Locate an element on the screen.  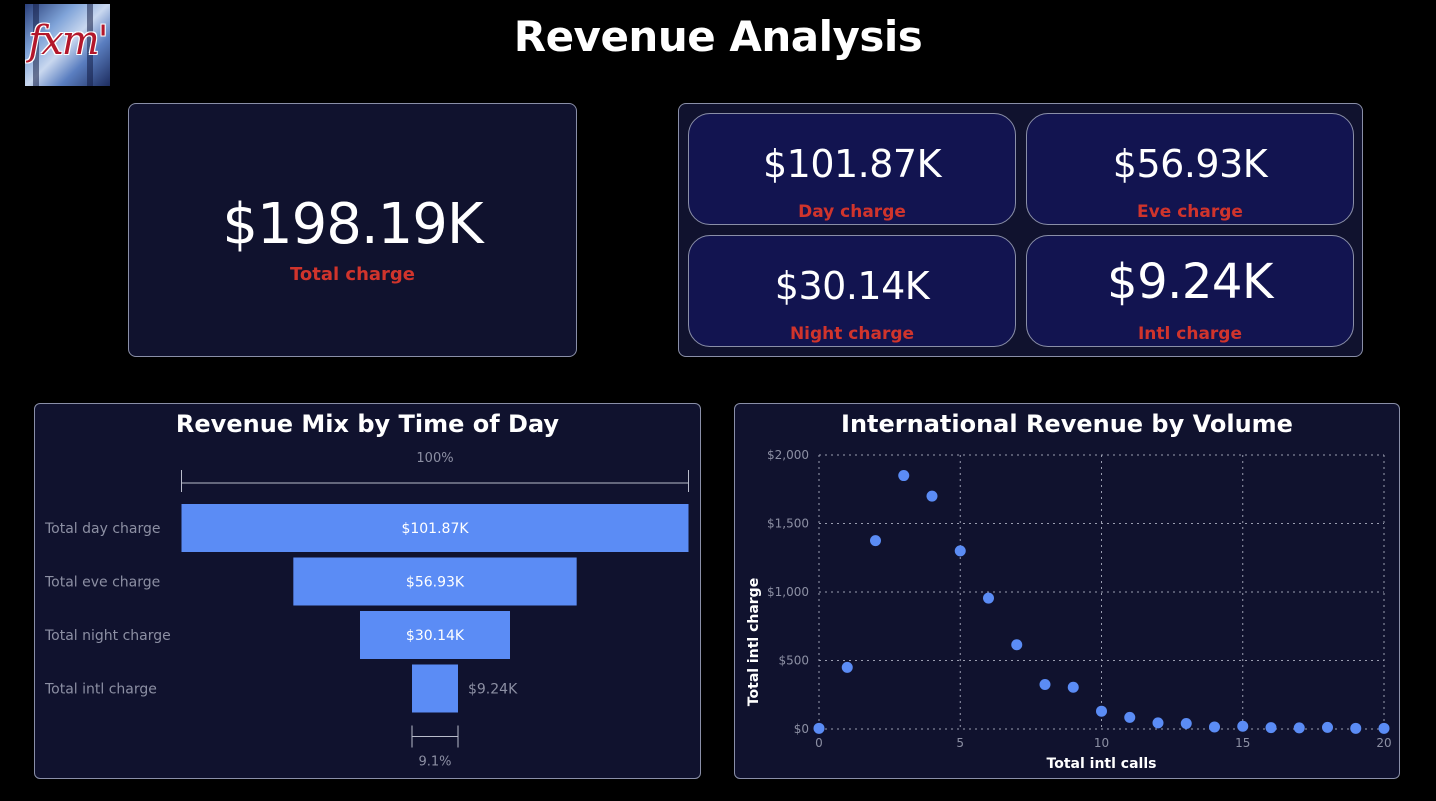
funnel-category-label: Total night charge is located at coordinates (107, 636).